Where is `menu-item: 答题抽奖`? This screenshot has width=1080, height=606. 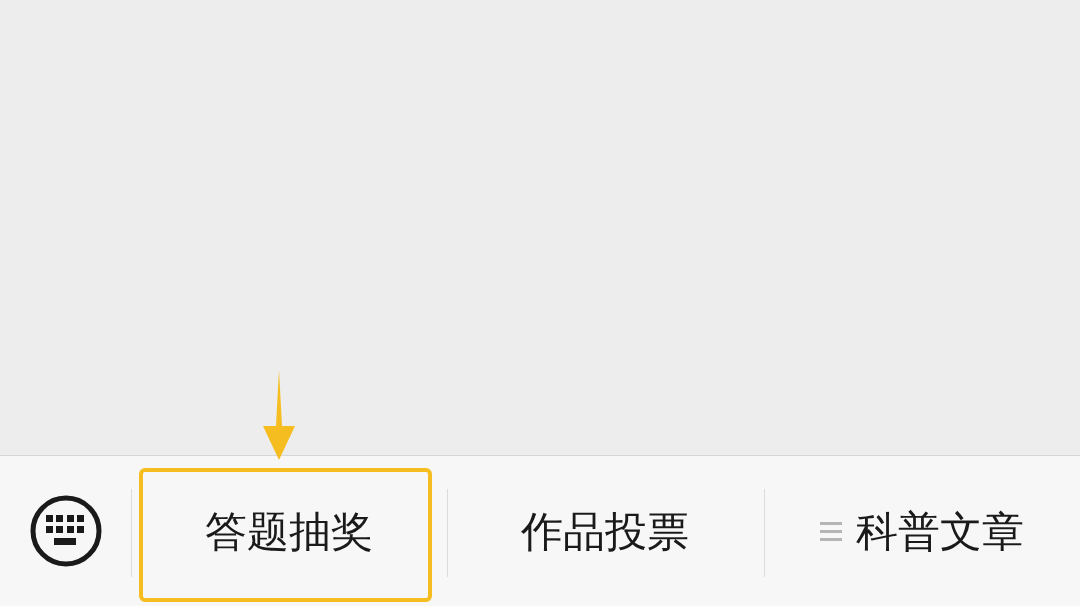
menu-item: 答题抽奖 is located at coordinates (289, 531).